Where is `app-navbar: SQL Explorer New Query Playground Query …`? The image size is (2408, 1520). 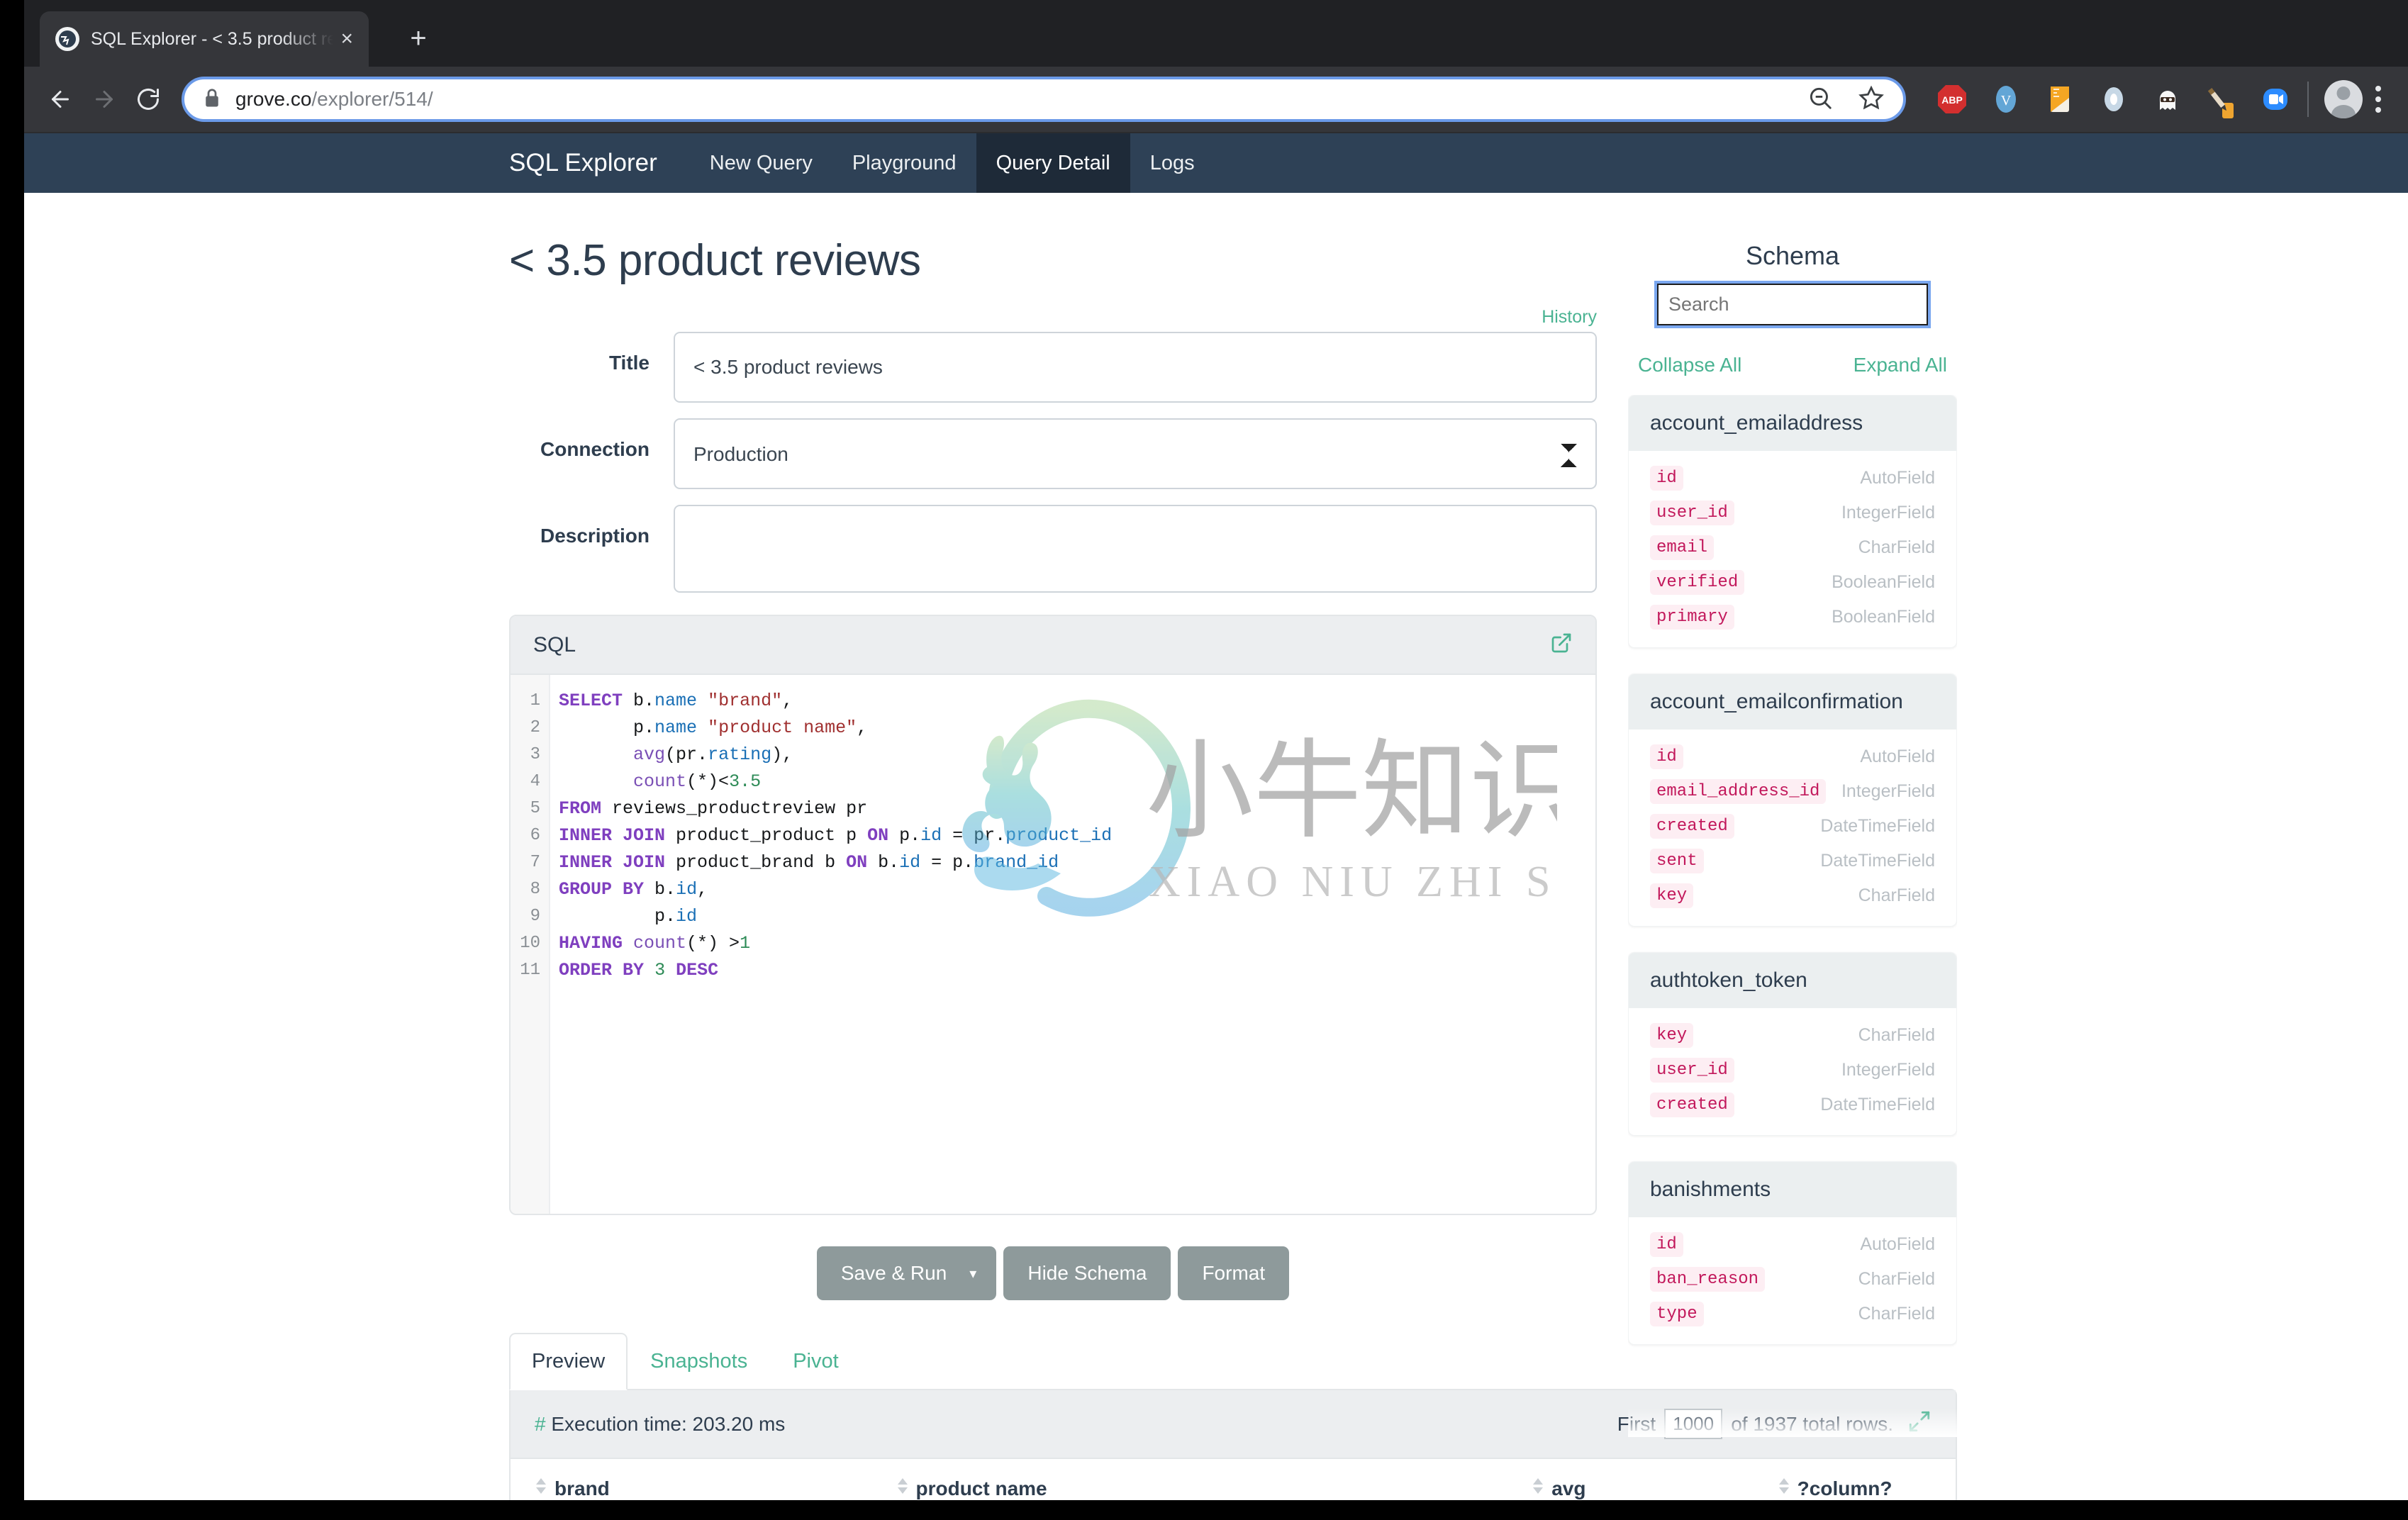
app-navbar: SQL Explorer New Query Playground Query … is located at coordinates (1216, 163).